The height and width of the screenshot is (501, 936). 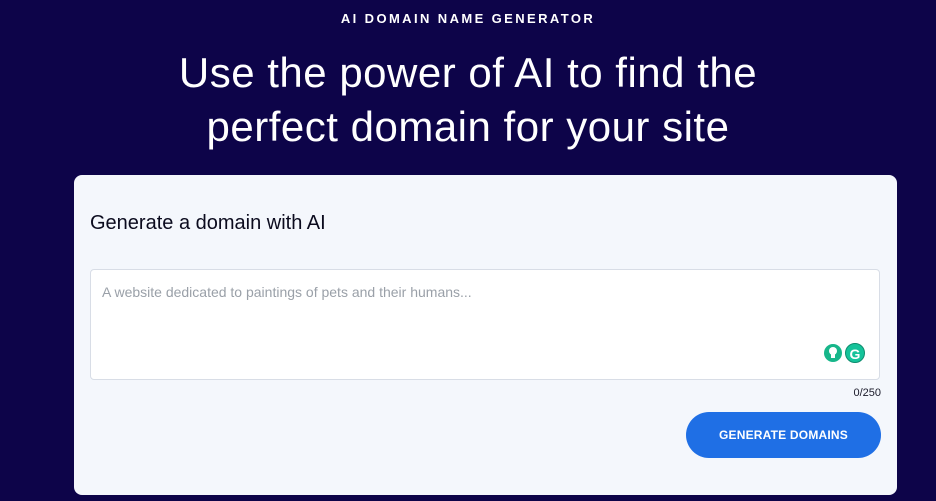 What do you see at coordinates (833, 353) in the screenshot?
I see `lightbulb-icon` at bounding box center [833, 353].